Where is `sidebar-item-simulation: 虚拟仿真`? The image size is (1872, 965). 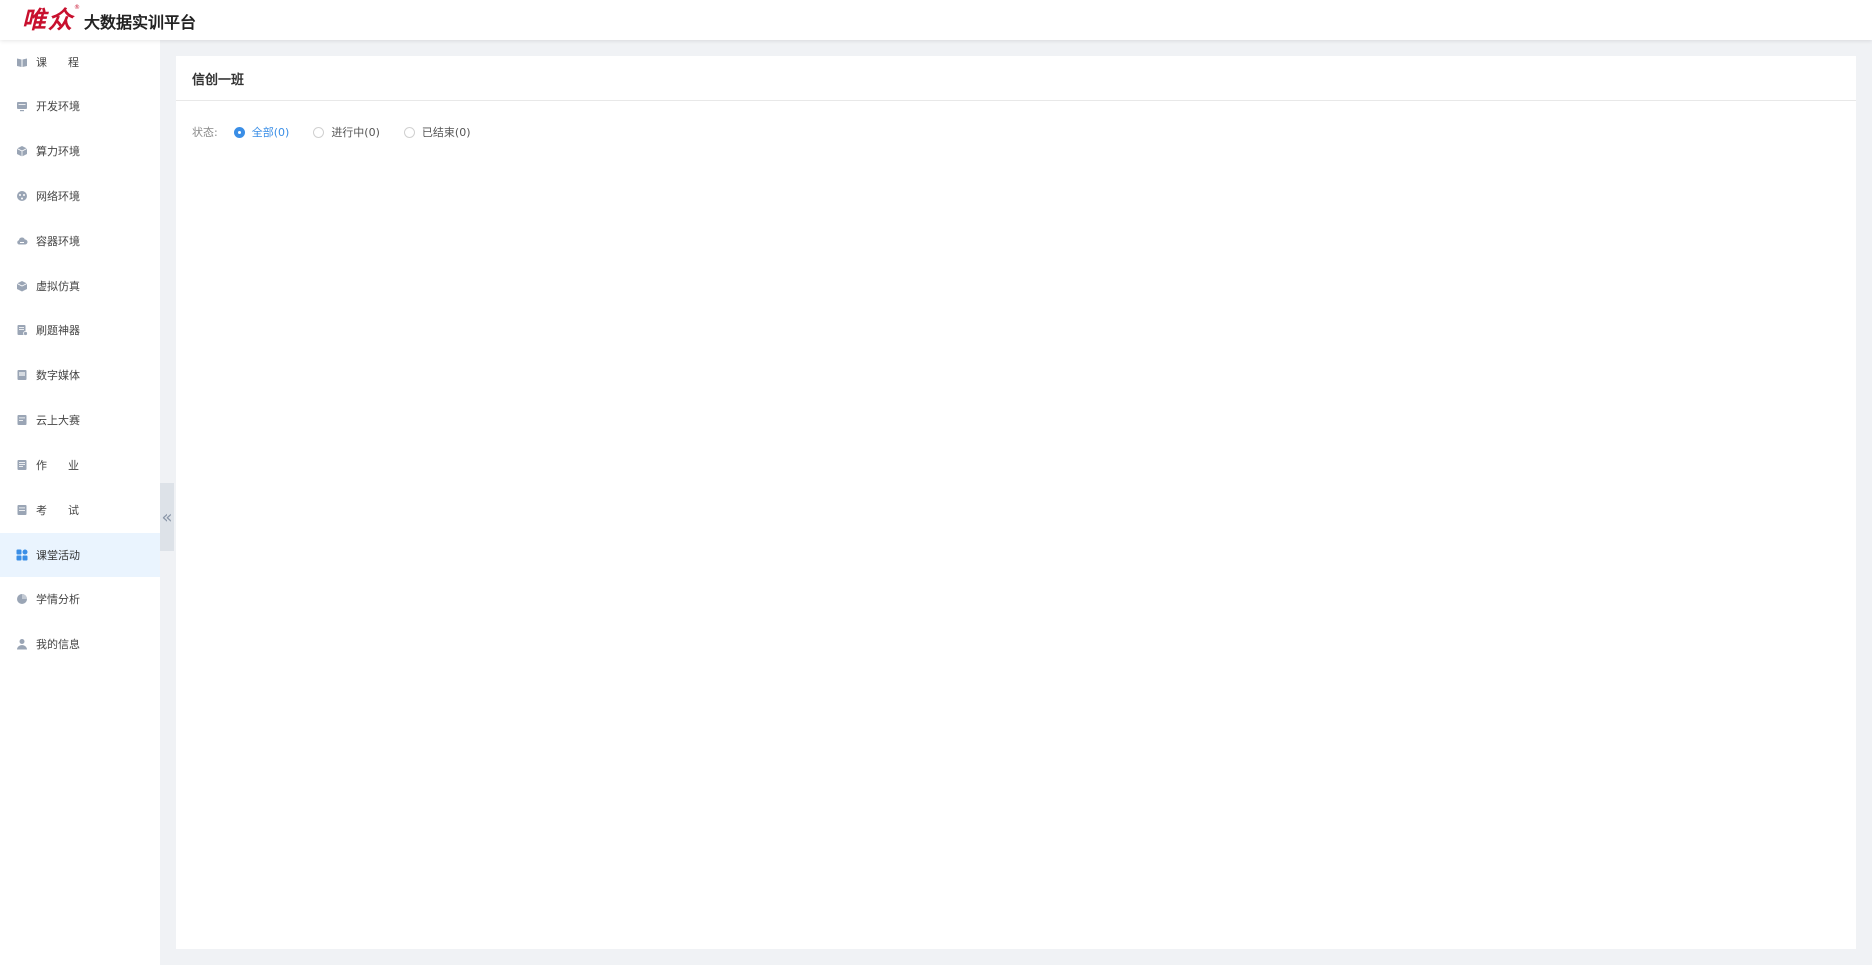 sidebar-item-simulation: 虚拟仿真 is located at coordinates (80, 286).